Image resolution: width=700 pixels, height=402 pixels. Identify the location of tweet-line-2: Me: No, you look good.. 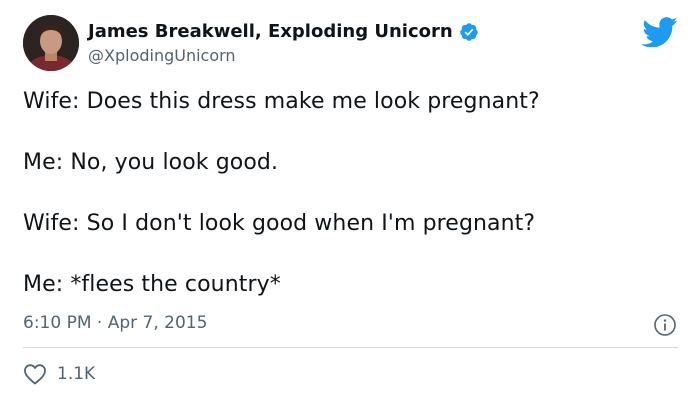
(151, 162).